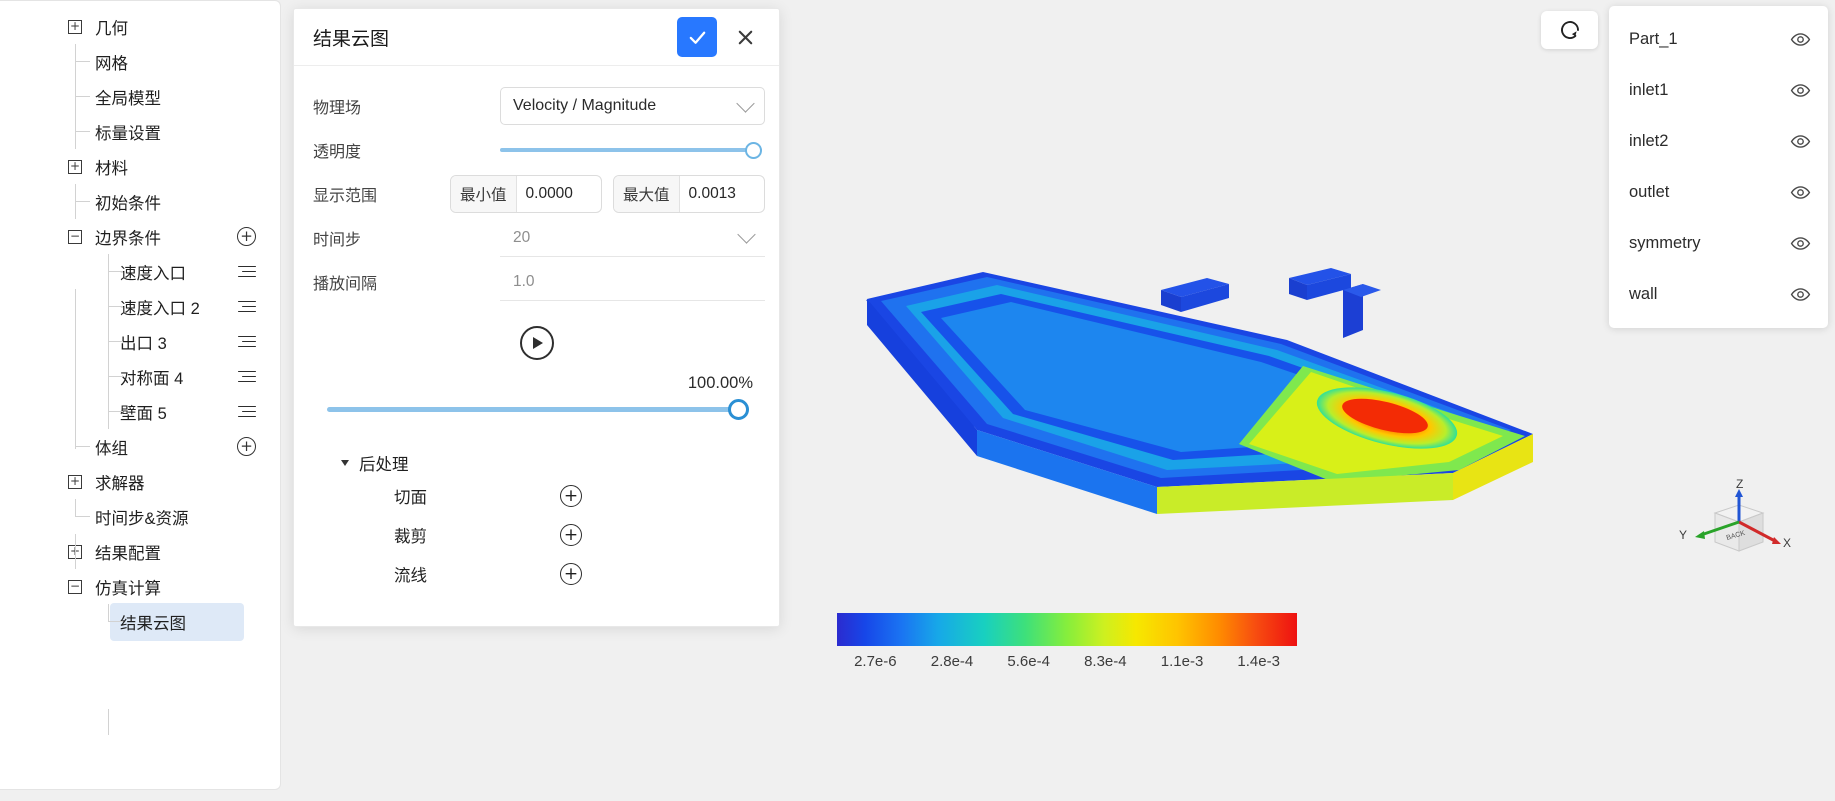  Describe the element at coordinates (1735, 530) in the screenshot. I see `orientation-axis-widget: BACK Z X Y` at that location.